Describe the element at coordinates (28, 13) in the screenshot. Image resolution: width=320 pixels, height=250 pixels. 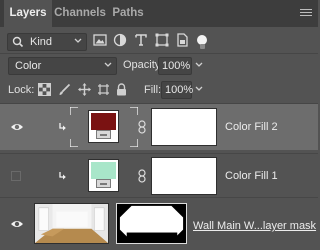
I see `tab-layers: Layers` at that location.